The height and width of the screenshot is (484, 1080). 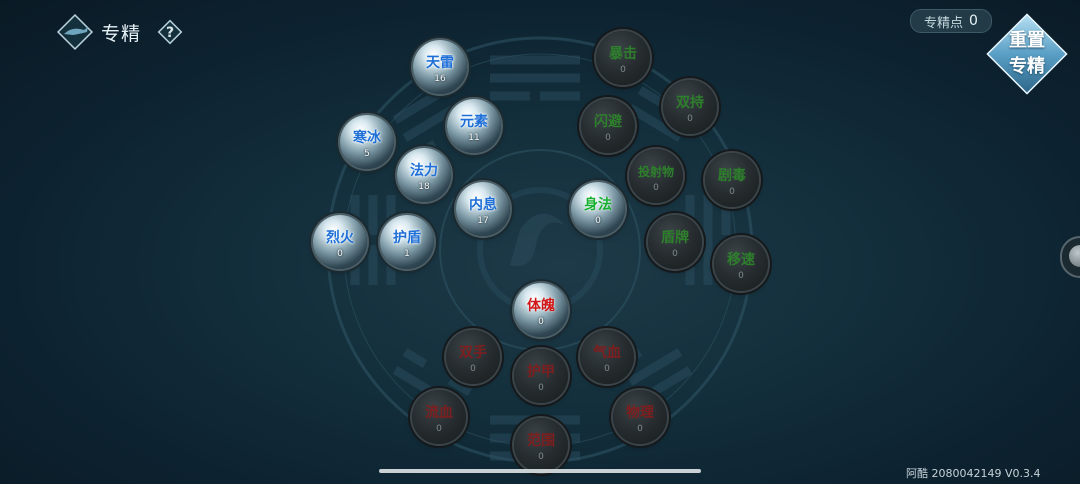 I want to click on skill-node-value: 5, so click(x=367, y=154).